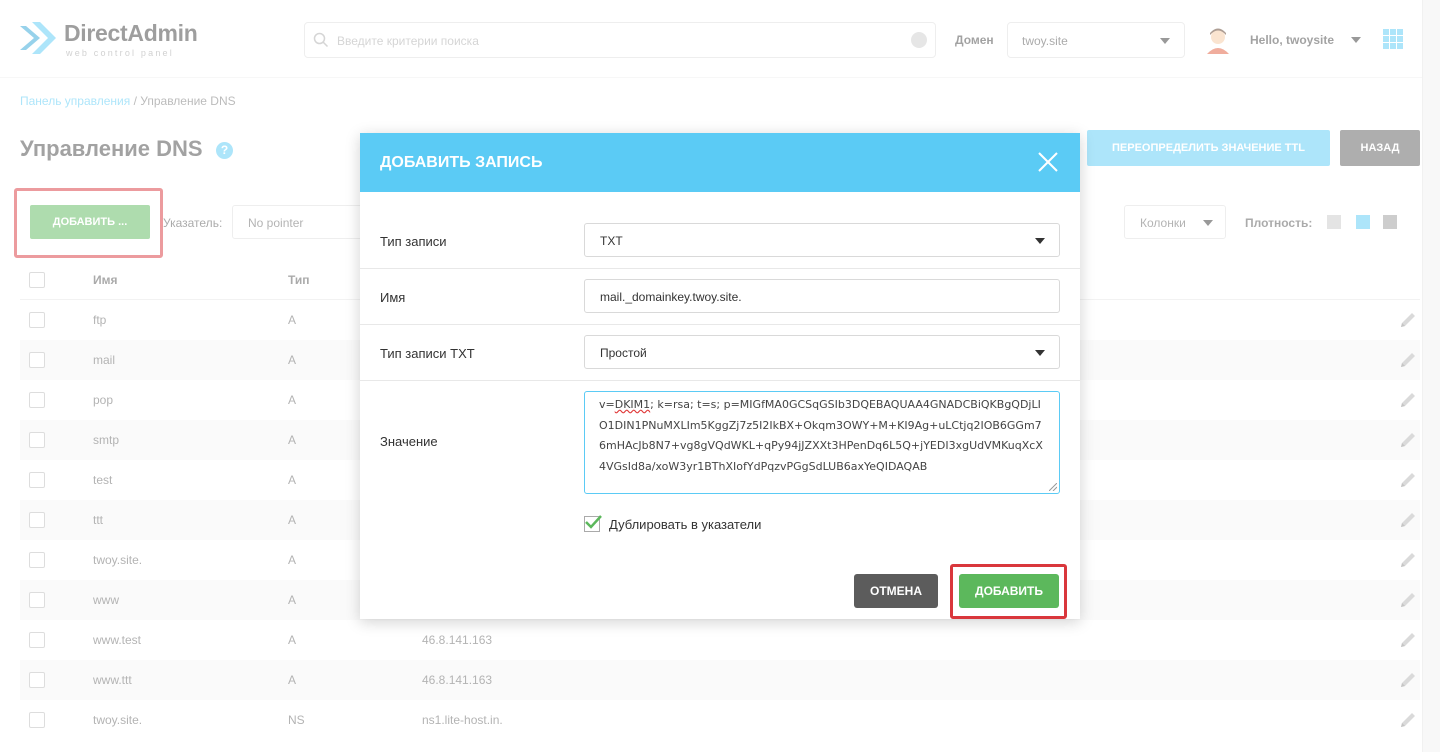 The width and height of the screenshot is (1440, 752). Describe the element at coordinates (607, 404) in the screenshot. I see `value-prefix: v=` at that location.